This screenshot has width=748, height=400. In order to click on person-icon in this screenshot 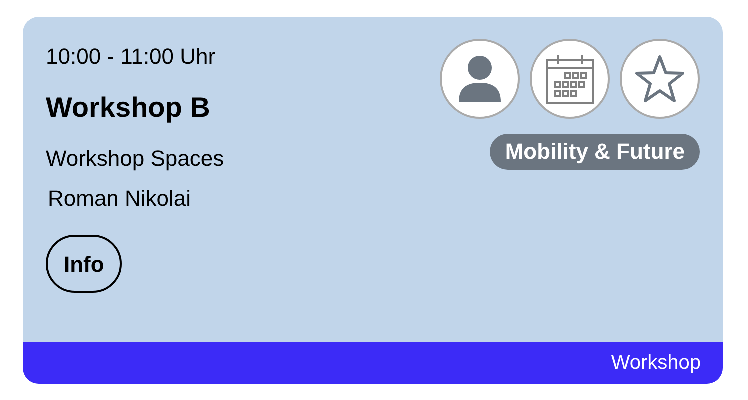, I will do `click(480, 79)`.